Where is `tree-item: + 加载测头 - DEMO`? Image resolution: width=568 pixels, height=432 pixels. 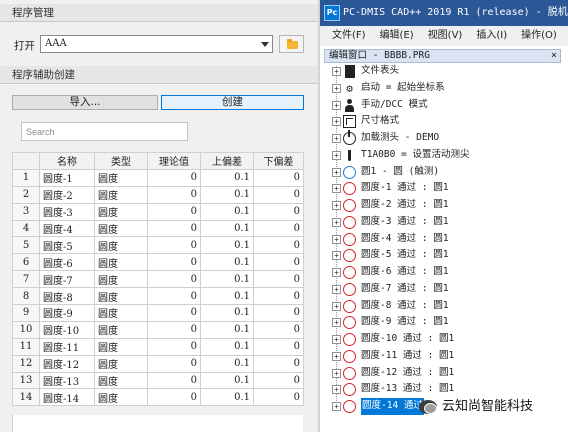
tree-item: + 加载测头 - DEMO is located at coordinates (444, 138).